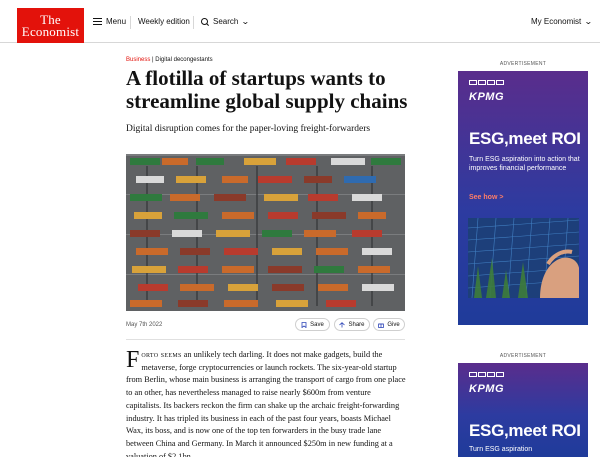 The height and width of the screenshot is (457, 600). Describe the element at coordinates (50, 31) in the screenshot. I see `logo-line-2: Economist` at that location.